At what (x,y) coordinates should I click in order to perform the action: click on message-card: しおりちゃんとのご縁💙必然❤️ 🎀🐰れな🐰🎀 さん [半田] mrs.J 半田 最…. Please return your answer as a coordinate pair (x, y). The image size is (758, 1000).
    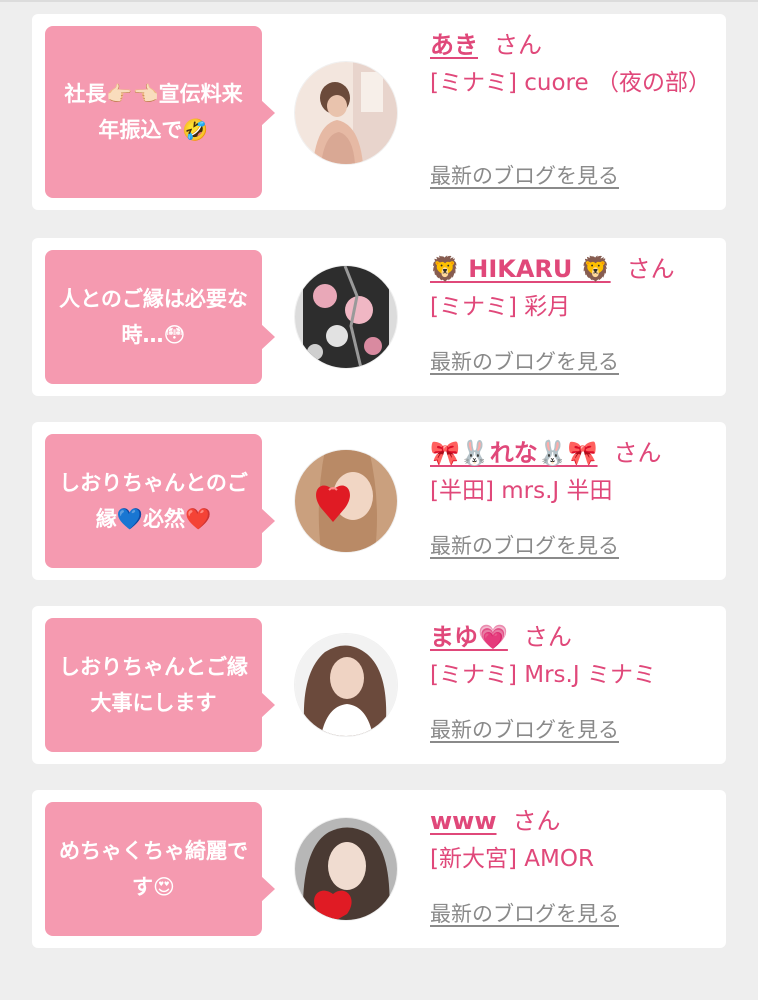
    Looking at the image, I should click on (379, 501).